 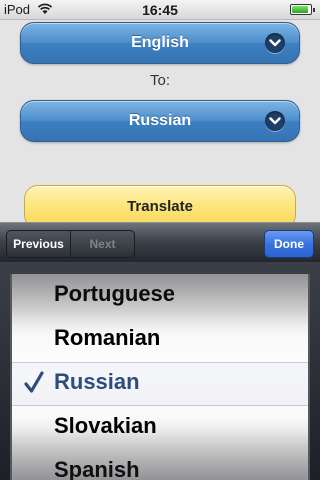 I want to click on picker-option: Spanish, so click(x=160, y=464).